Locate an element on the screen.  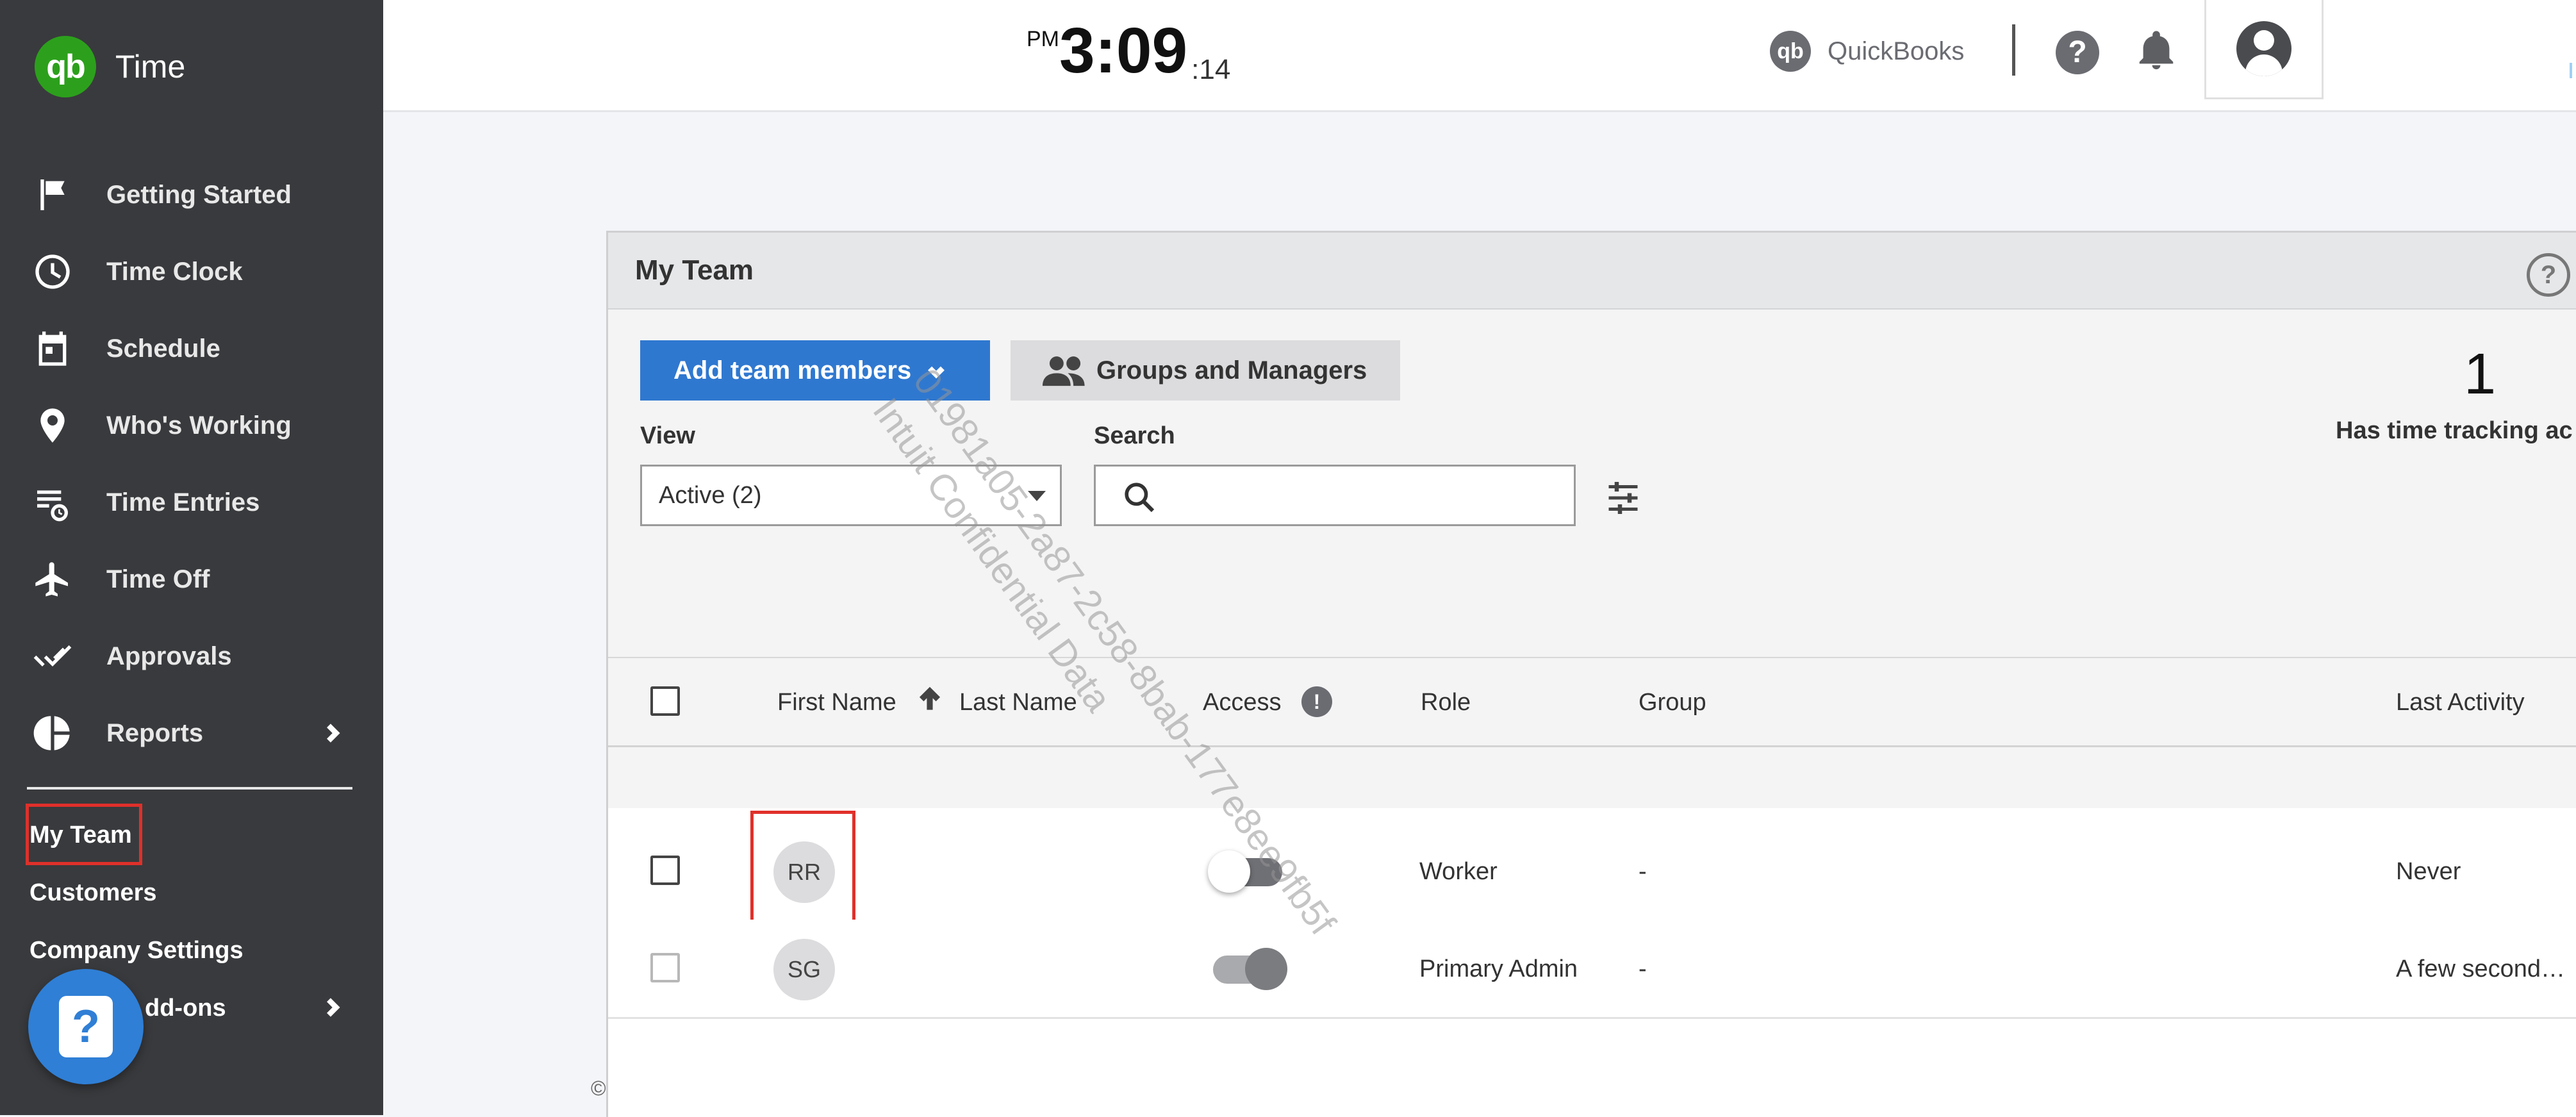
brand-name: Time is located at coordinates (150, 67).